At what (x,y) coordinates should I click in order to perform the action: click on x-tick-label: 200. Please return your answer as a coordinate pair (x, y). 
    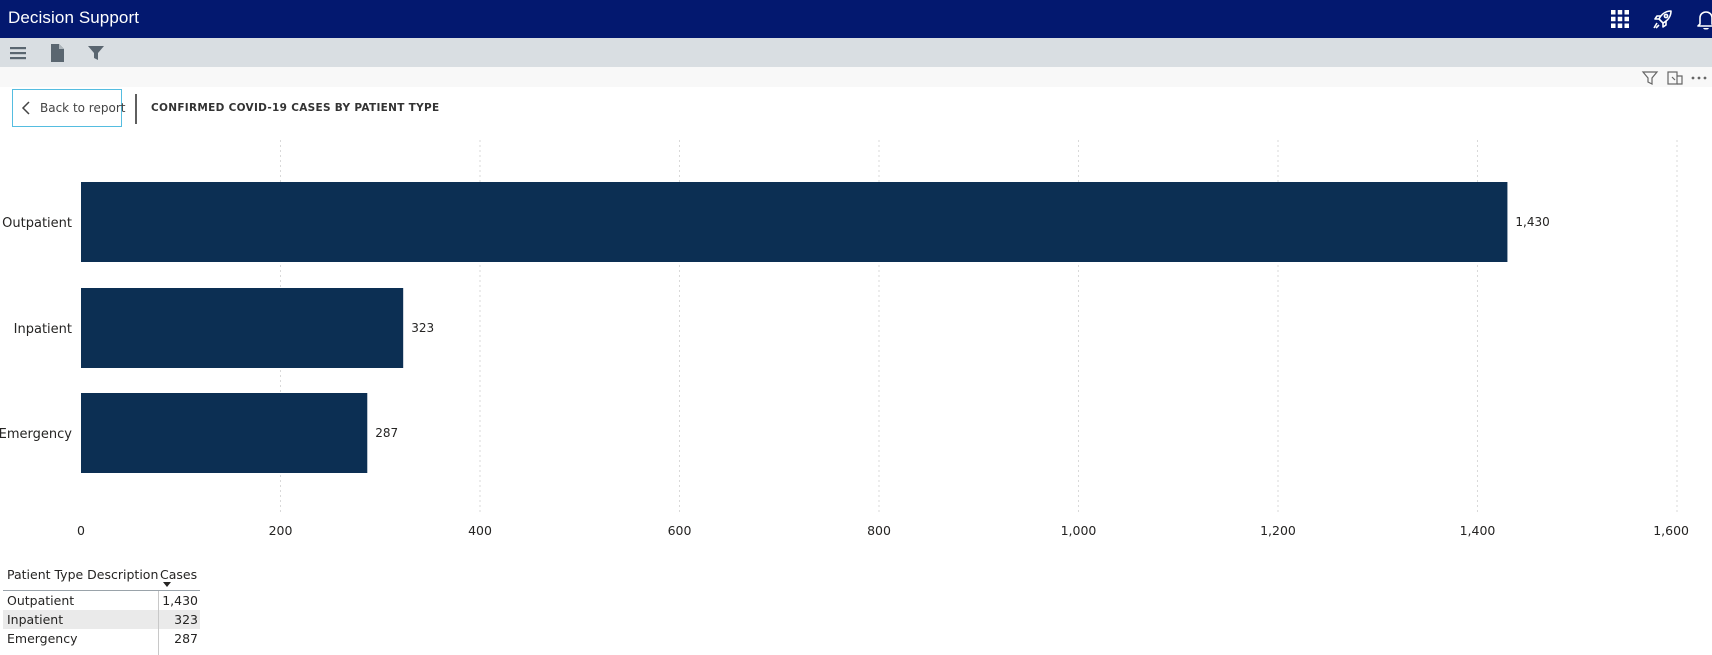
    Looking at the image, I should click on (281, 530).